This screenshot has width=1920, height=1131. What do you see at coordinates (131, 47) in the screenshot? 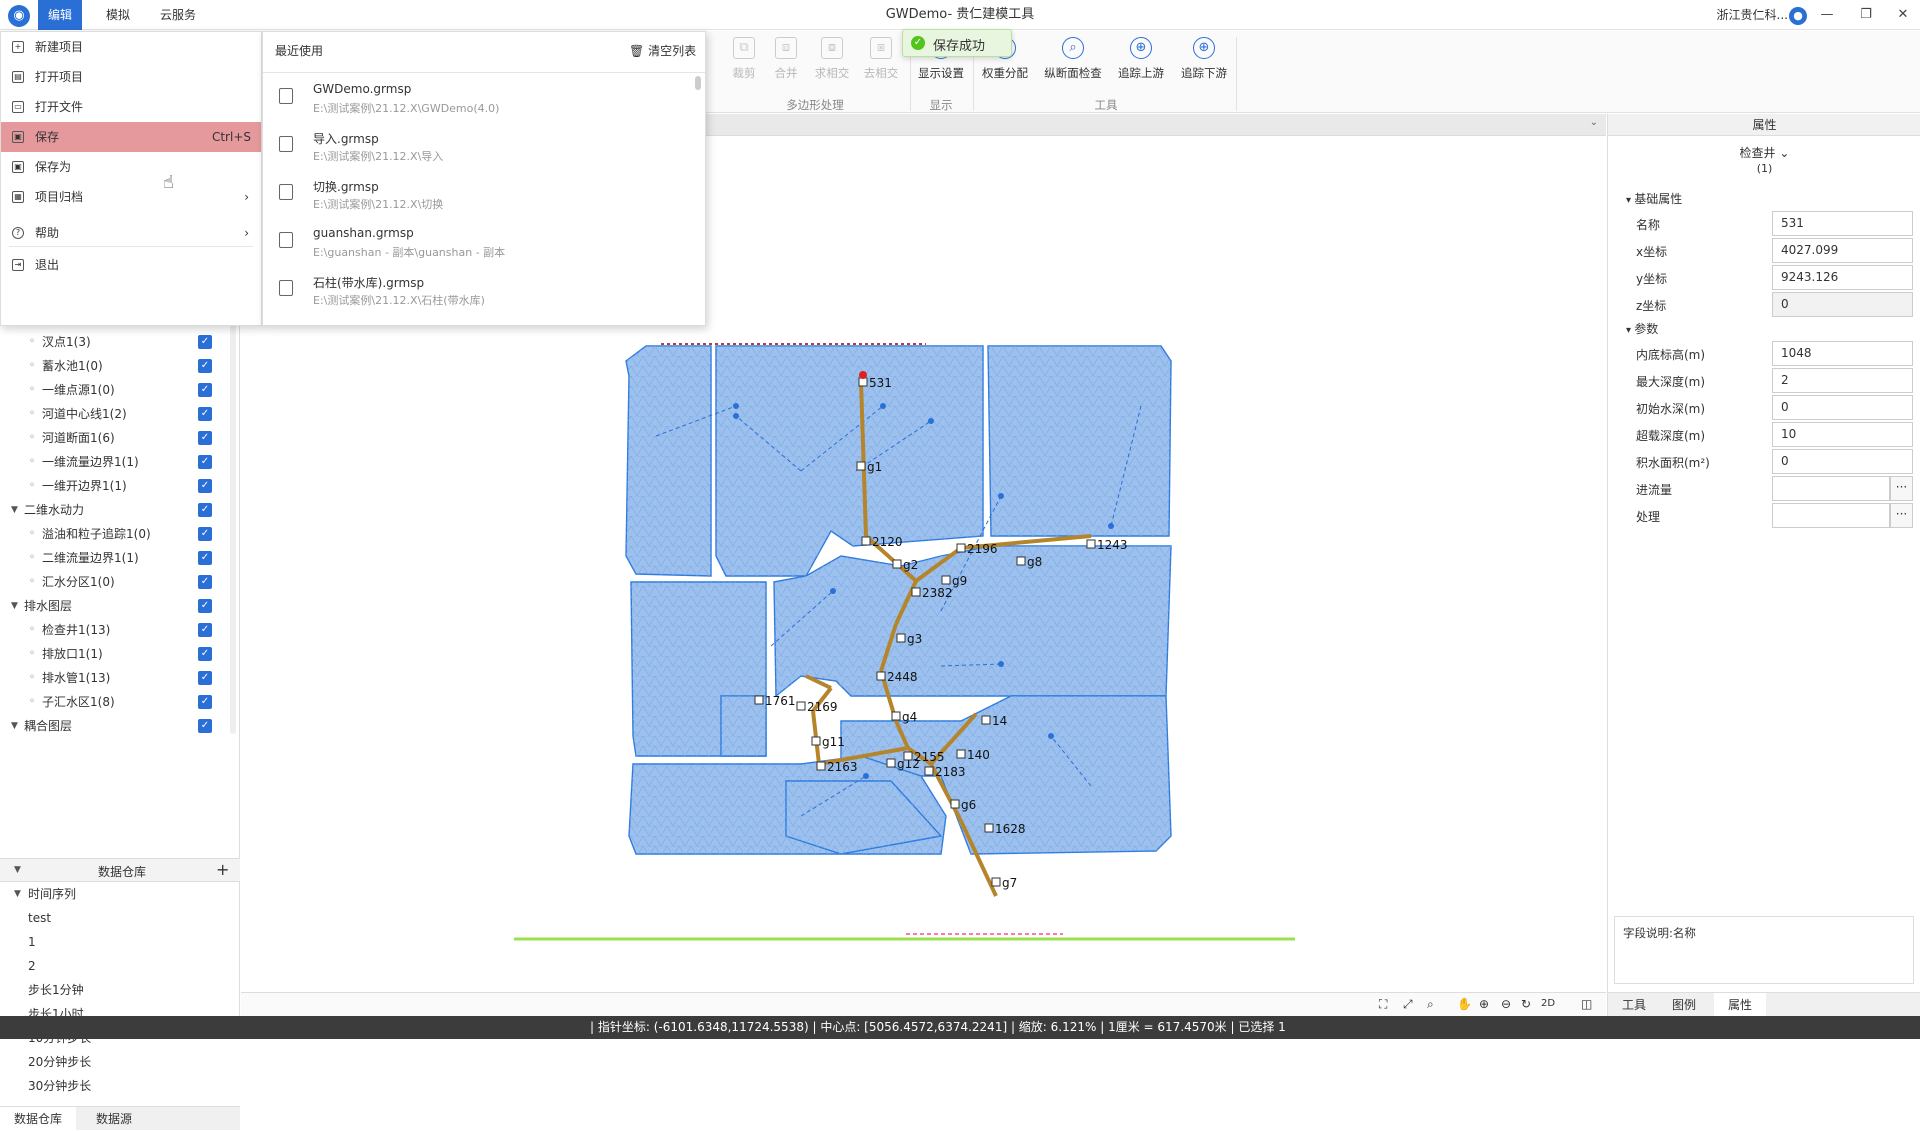
I see `file-menu-item: + 新建项目` at bounding box center [131, 47].